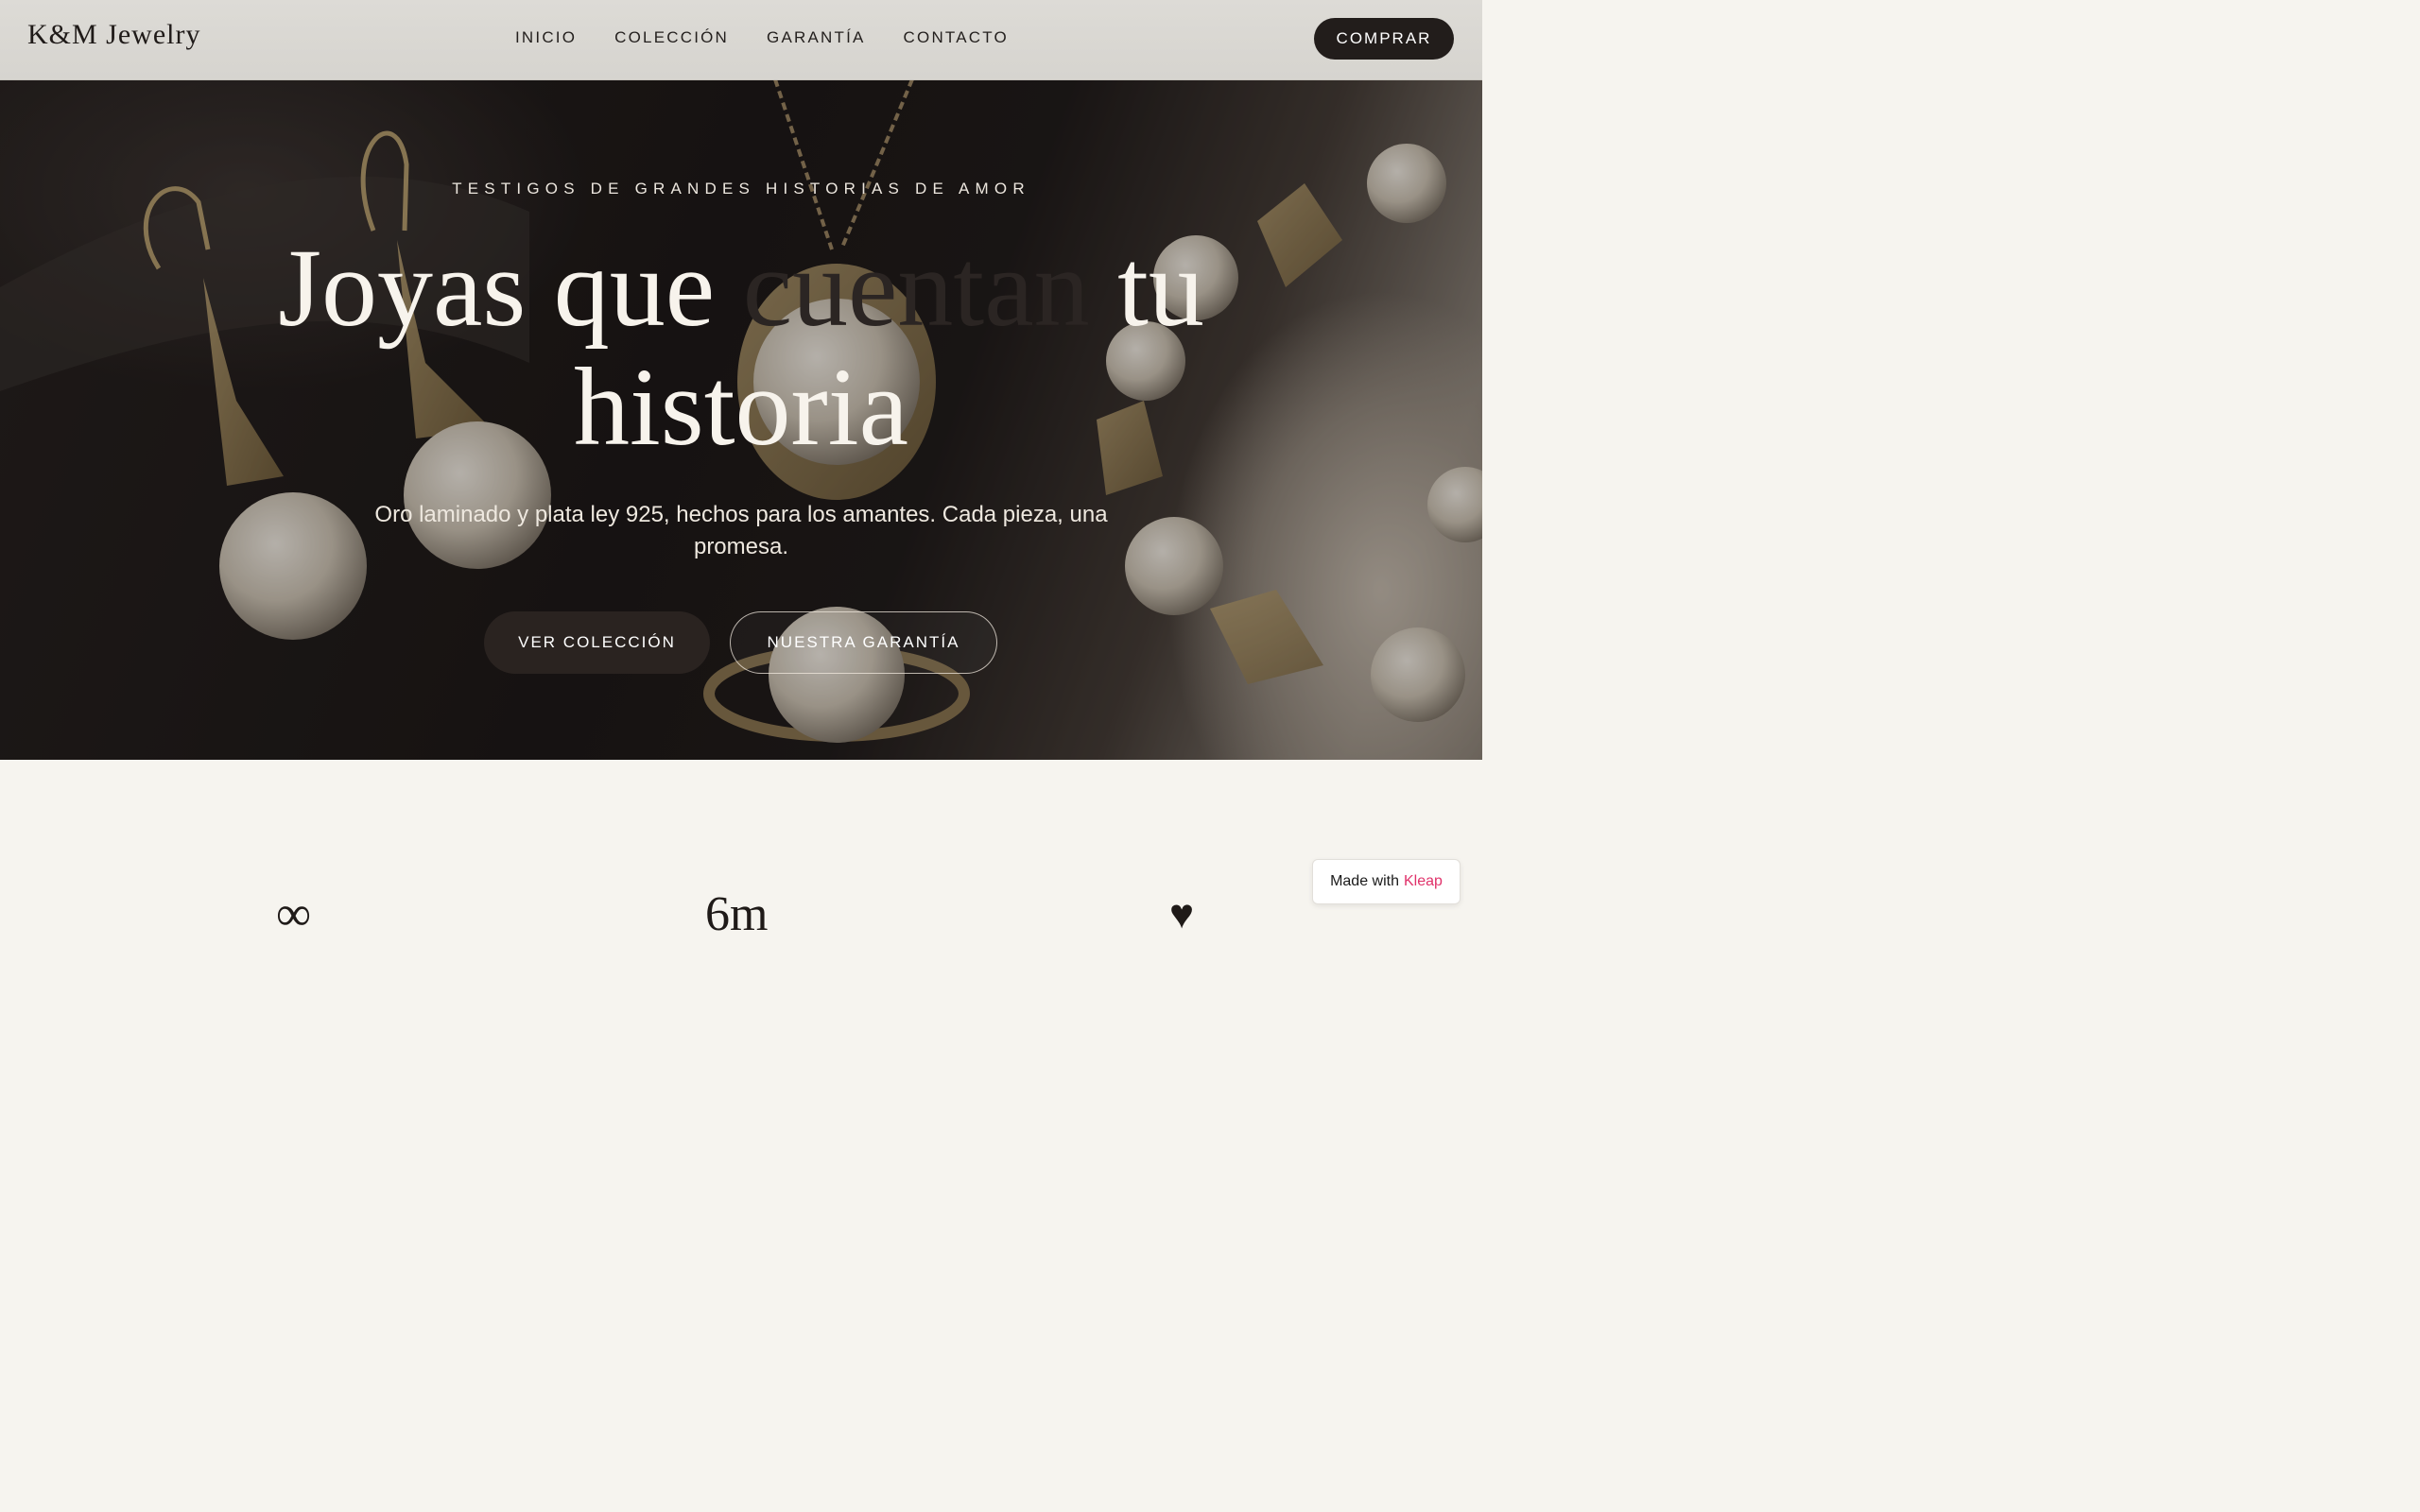 This screenshot has width=2420, height=1512. I want to click on hero-title-part1: Joyas que, so click(511, 288).